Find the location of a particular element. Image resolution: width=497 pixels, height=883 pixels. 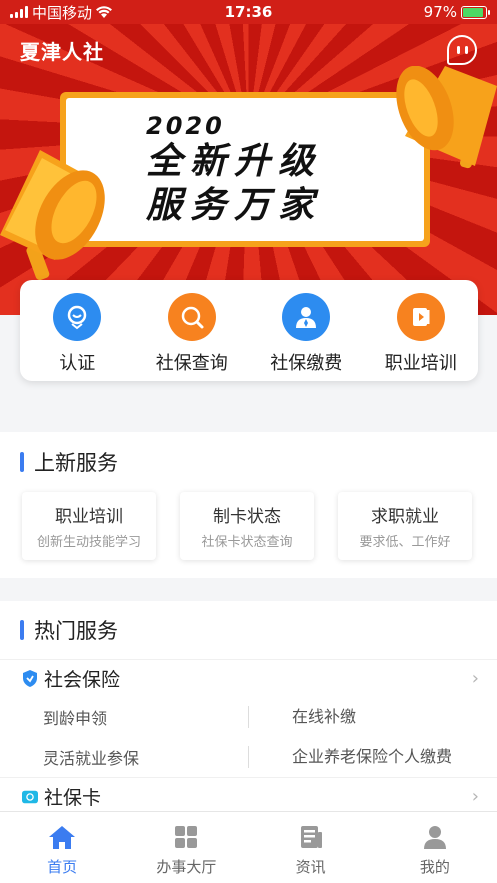

card-title: 职业培训 is located at coordinates (89, 517).